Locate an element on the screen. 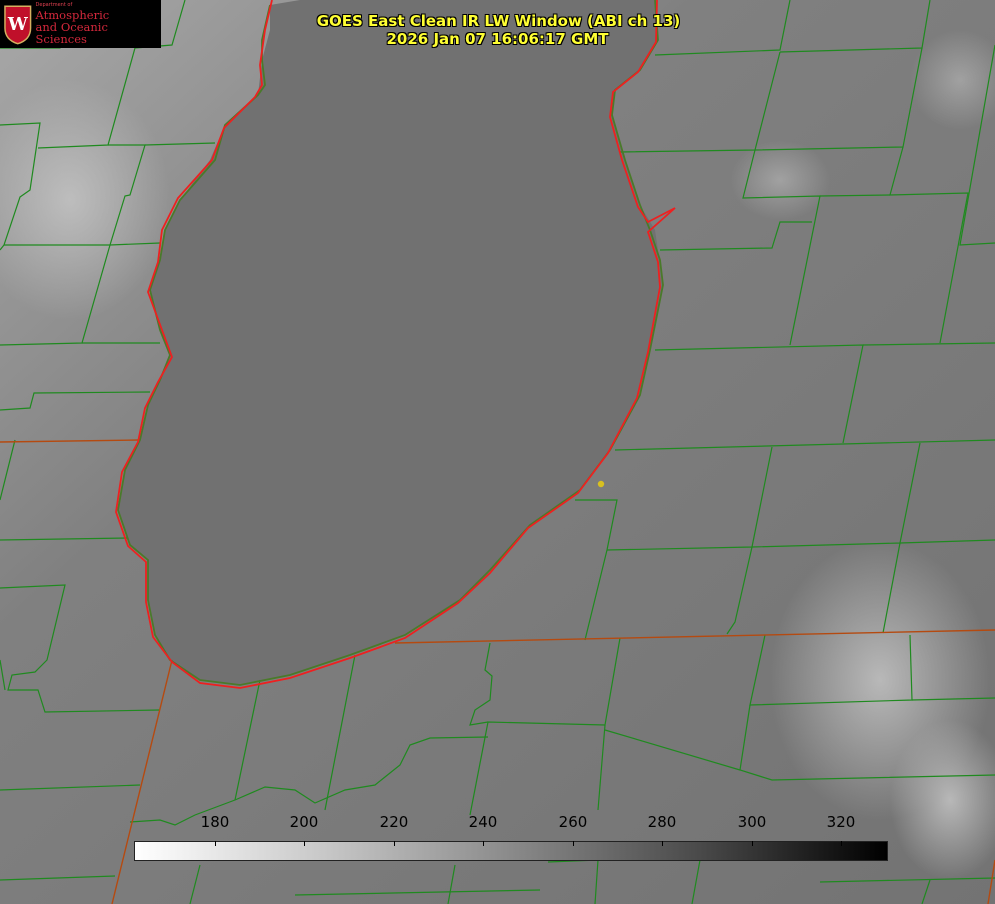 This screenshot has height=904, width=995. title-product: GOES East Clean IR LW Window (ABI ch 13) is located at coordinates (498, 21).